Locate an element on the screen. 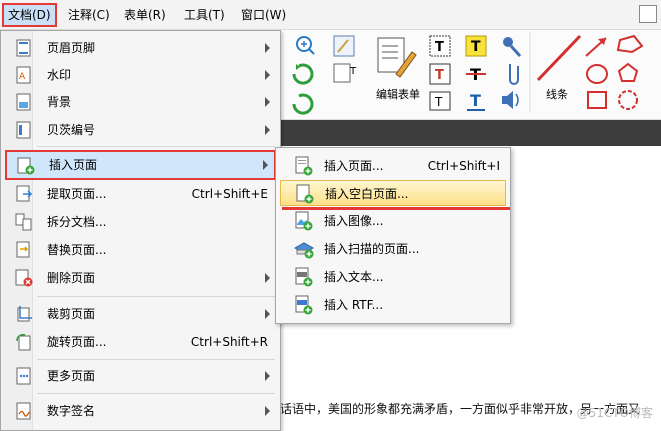  digital-signature-icon is located at coordinates (23, 411).